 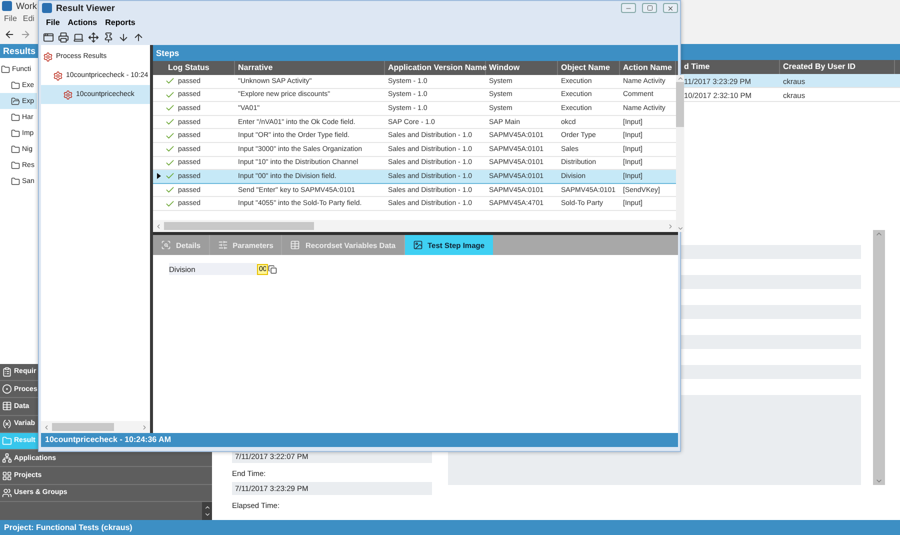 I want to click on status-bar: 10countpricecheck - 10:24:36 AM, so click(x=359, y=440).